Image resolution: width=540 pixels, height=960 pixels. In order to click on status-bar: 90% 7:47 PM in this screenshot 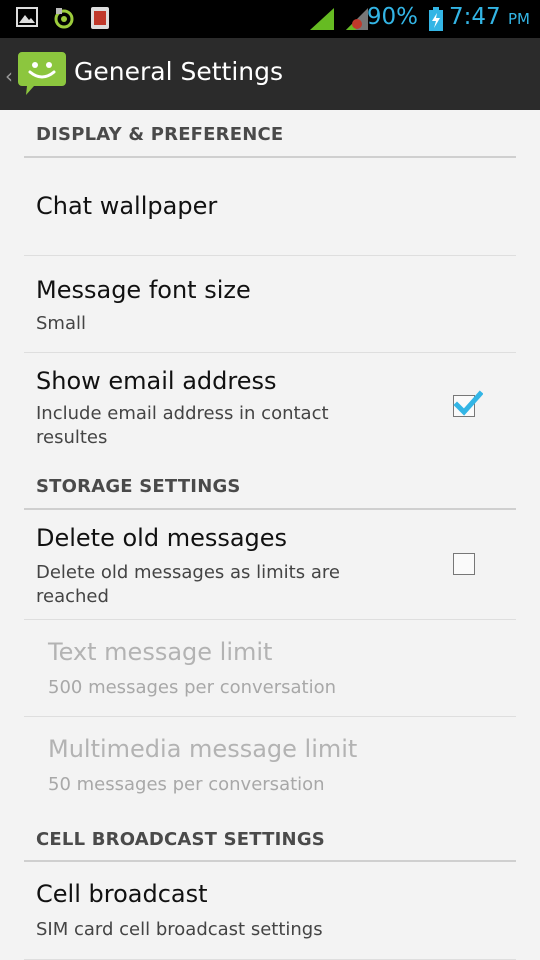, I will do `click(270, 19)`.